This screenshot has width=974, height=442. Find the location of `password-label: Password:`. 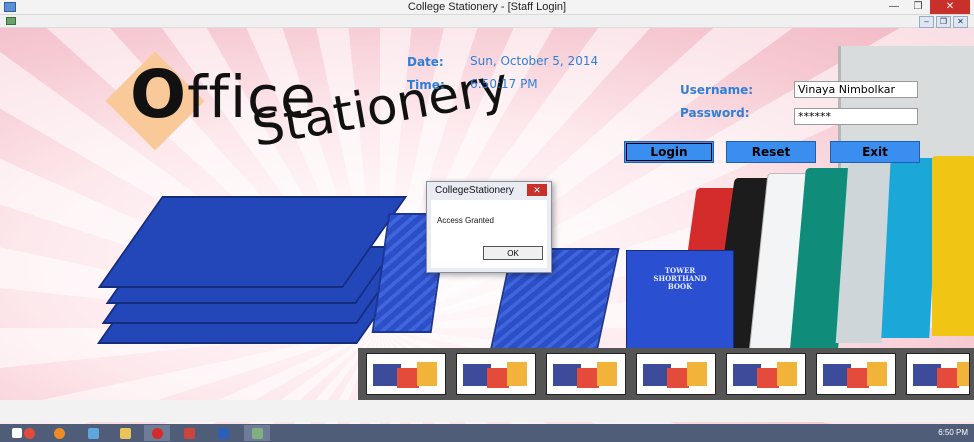

password-label: Password: is located at coordinates (715, 113).